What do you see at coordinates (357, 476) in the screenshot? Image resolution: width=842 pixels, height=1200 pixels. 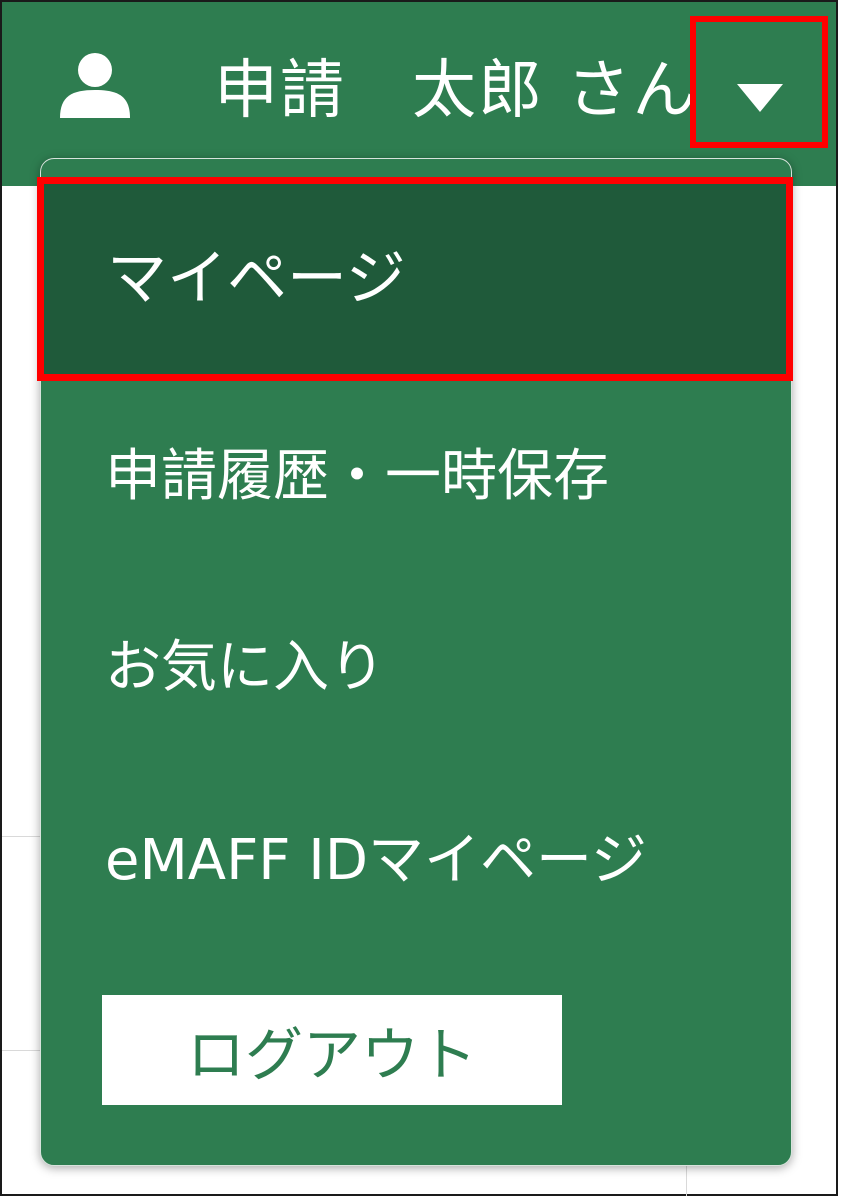 I see `menu-item-label: 申請履歴・一時保存` at bounding box center [357, 476].